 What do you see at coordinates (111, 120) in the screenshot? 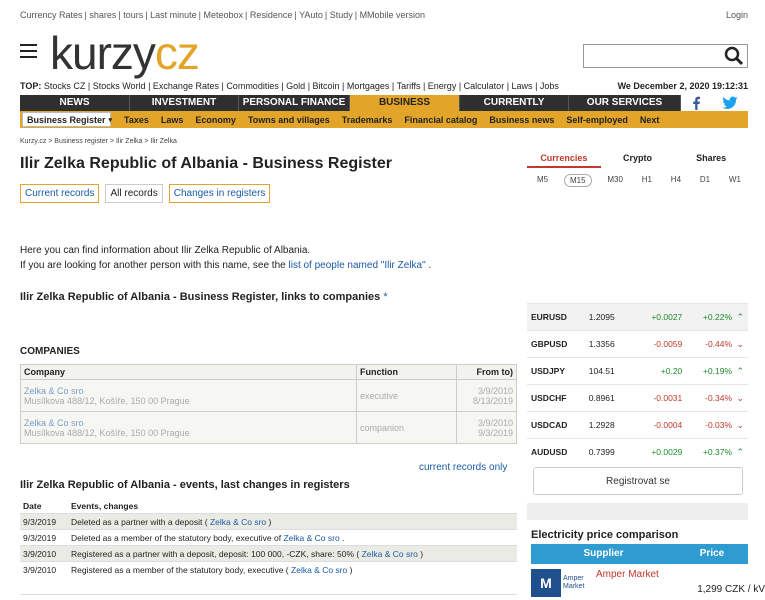
I see `chevron-down-icon: ▾` at bounding box center [111, 120].